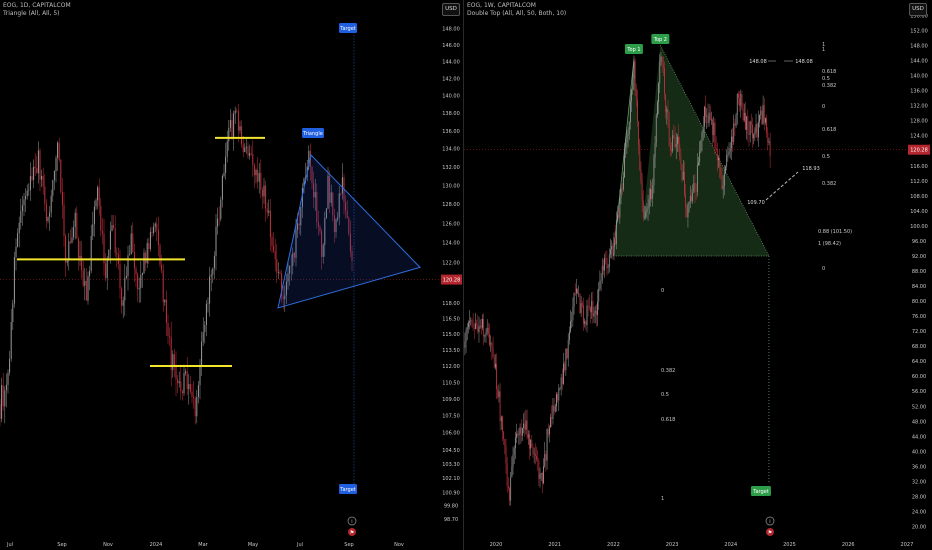  I want to click on right-currency-button: USD, so click(918, 9).